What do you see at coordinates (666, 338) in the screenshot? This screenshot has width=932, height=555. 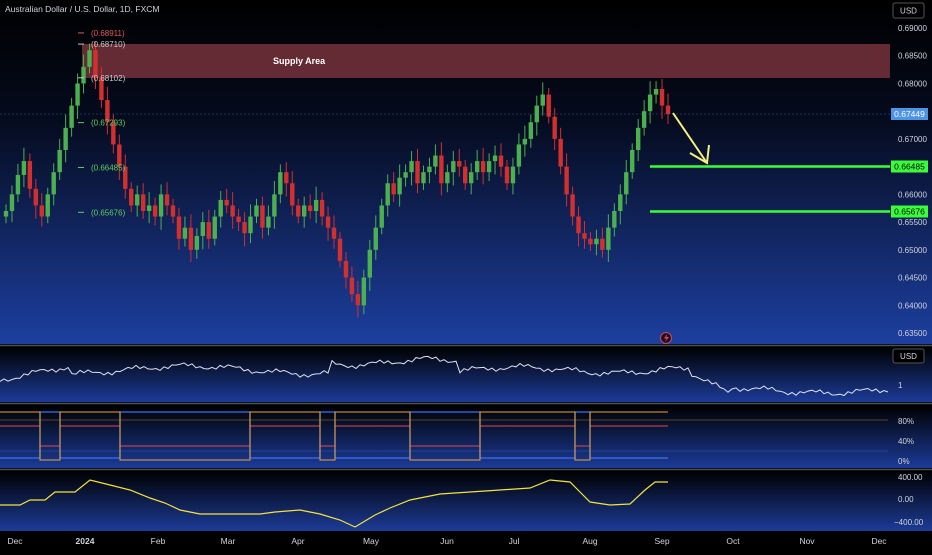 I see `lightning-icon` at bounding box center [666, 338].